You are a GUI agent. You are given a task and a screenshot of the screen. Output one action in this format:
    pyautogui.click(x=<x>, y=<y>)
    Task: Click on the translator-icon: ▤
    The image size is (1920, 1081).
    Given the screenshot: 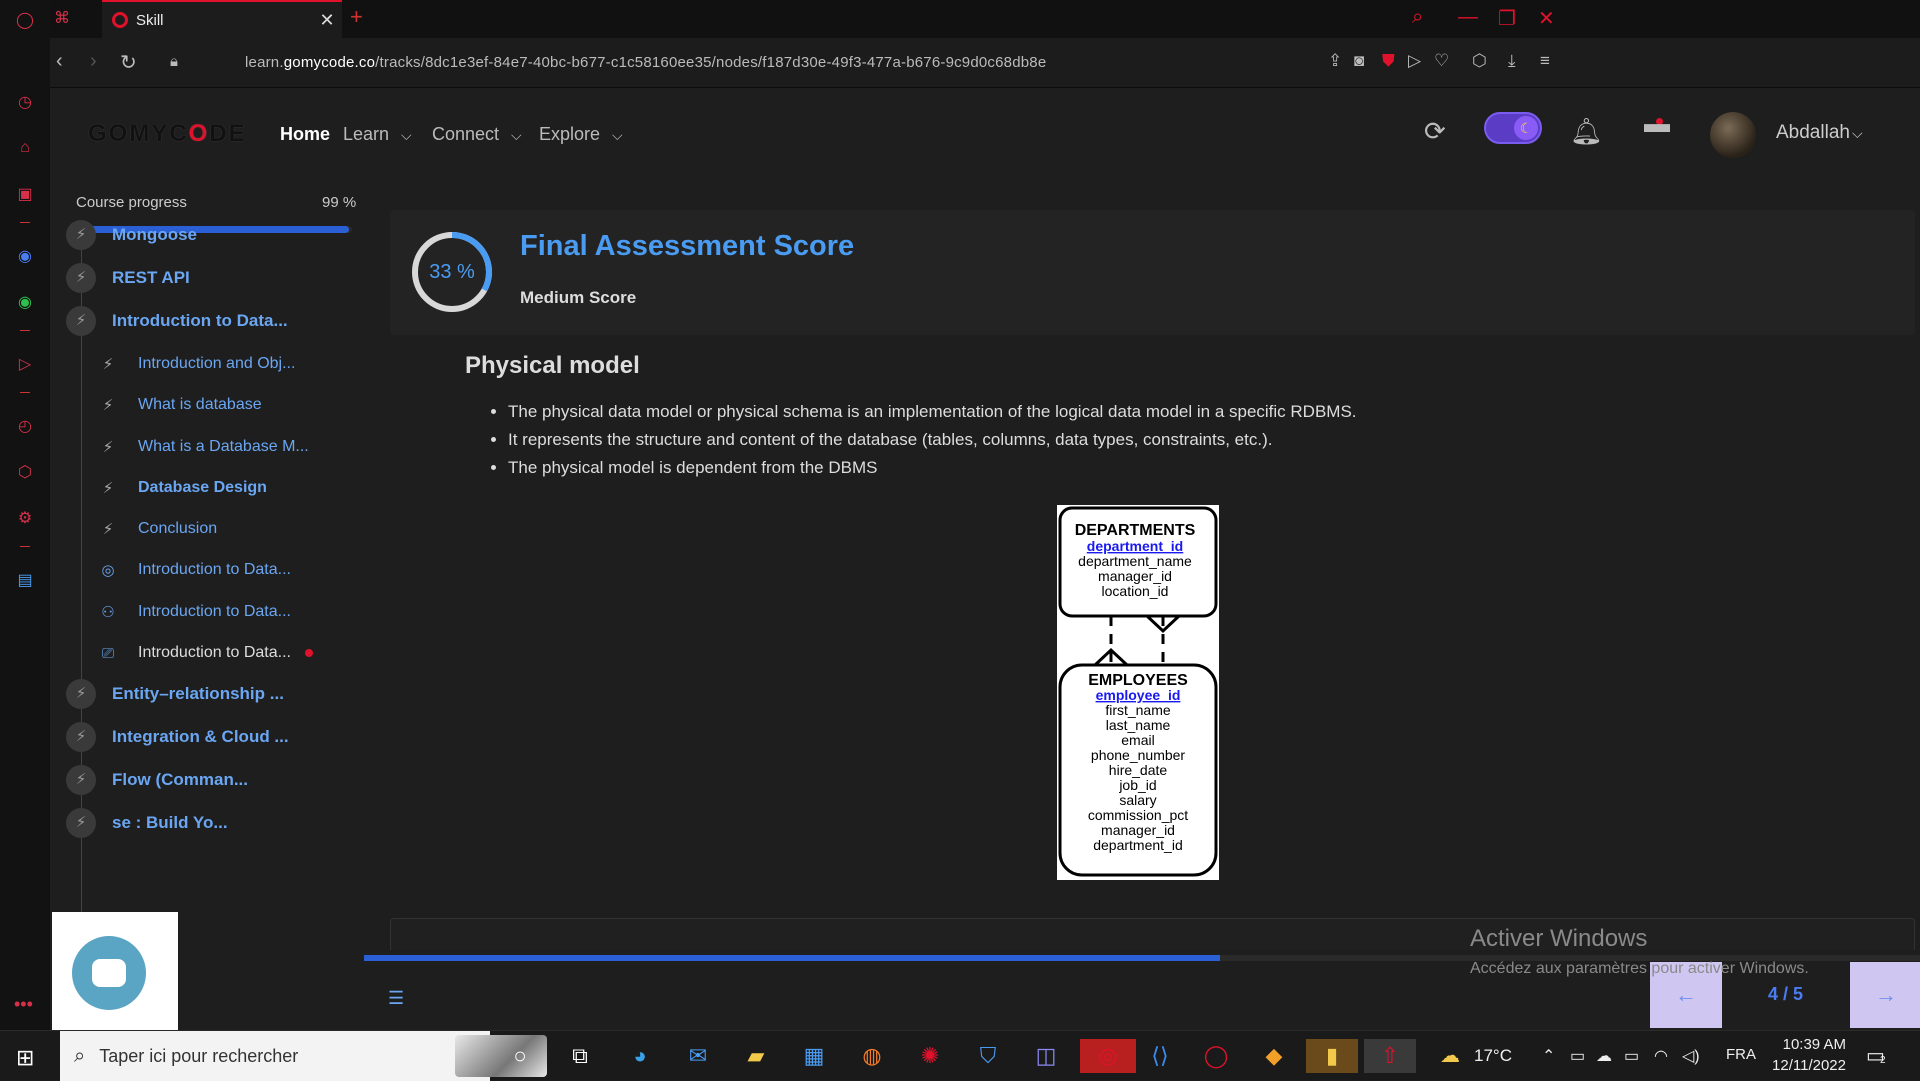 What is the action you would take?
    pyautogui.click(x=25, y=580)
    